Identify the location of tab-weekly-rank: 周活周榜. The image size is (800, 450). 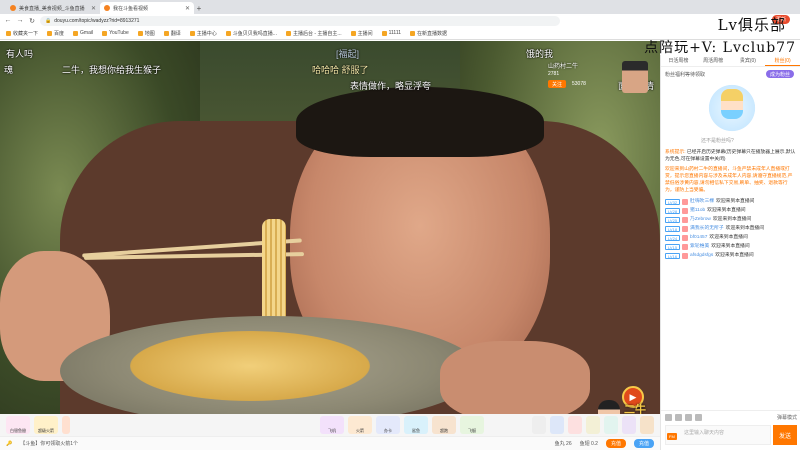
(713, 60).